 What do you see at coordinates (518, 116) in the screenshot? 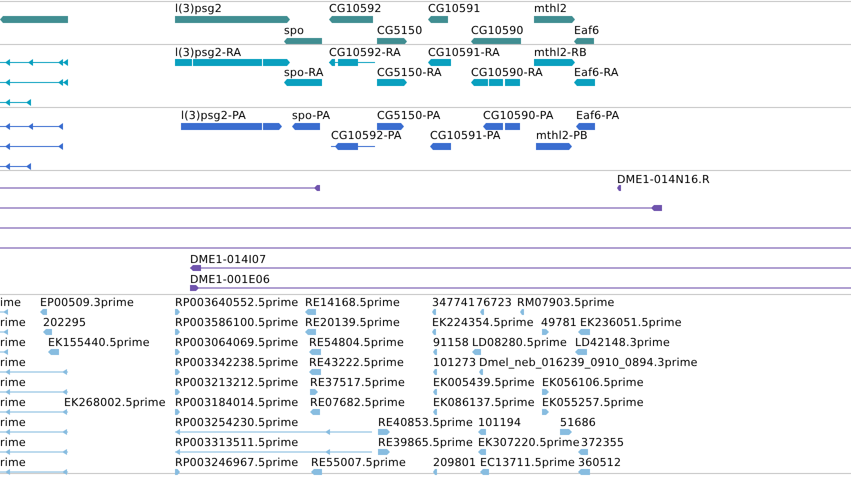
I see `protein-label: CG10590-PA` at bounding box center [518, 116].